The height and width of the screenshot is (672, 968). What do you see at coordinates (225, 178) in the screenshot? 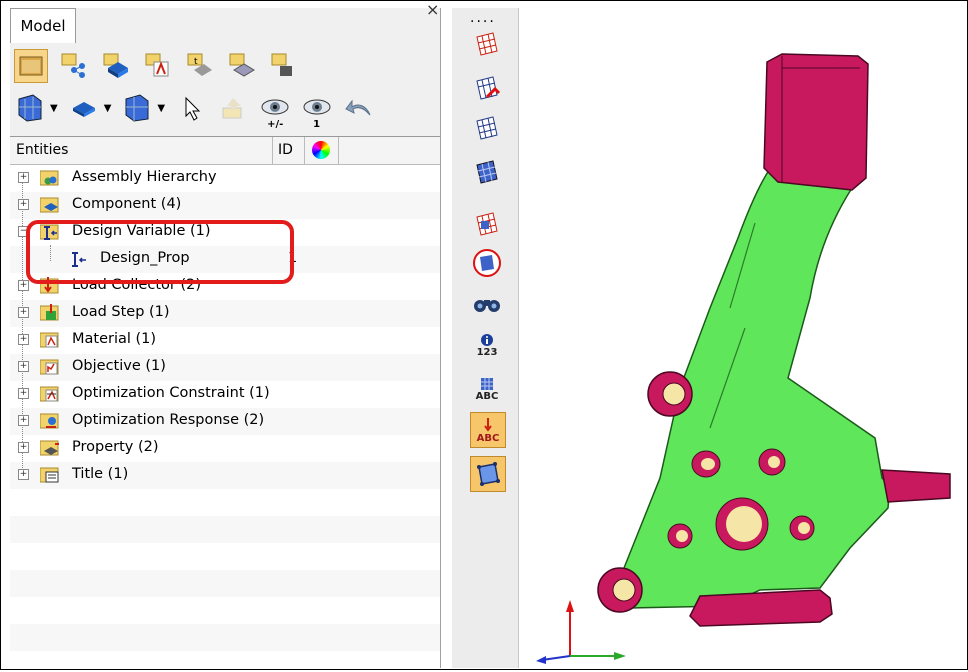
I see `tree-item-assembly-hierarchy: + Assembly Hierarchy` at bounding box center [225, 178].